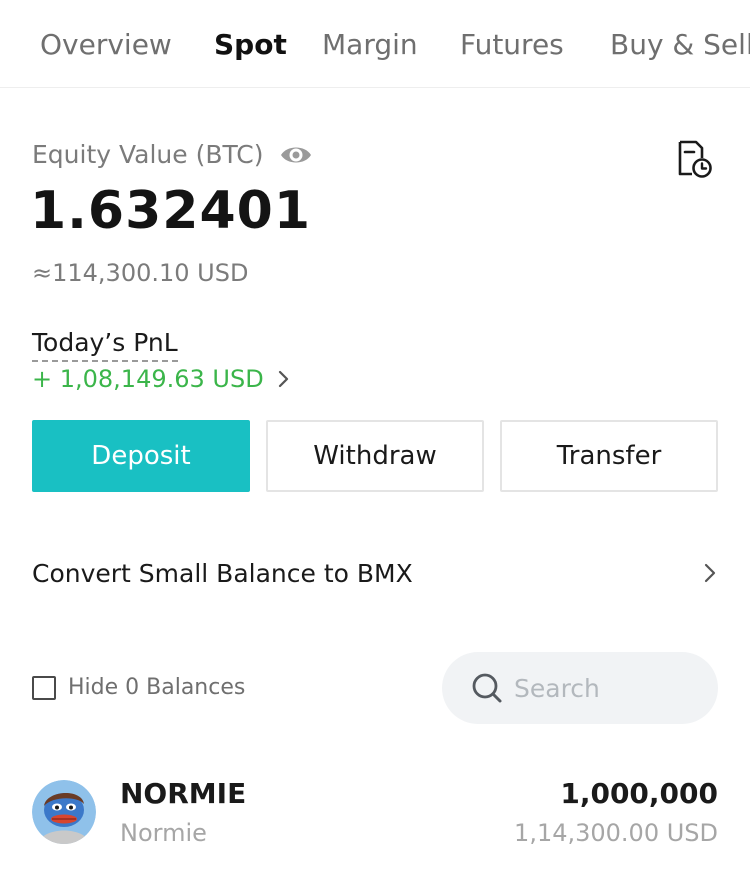 The width and height of the screenshot is (750, 882). What do you see at coordinates (639, 793) in the screenshot?
I see `asset-amount: 1,000,000` at bounding box center [639, 793].